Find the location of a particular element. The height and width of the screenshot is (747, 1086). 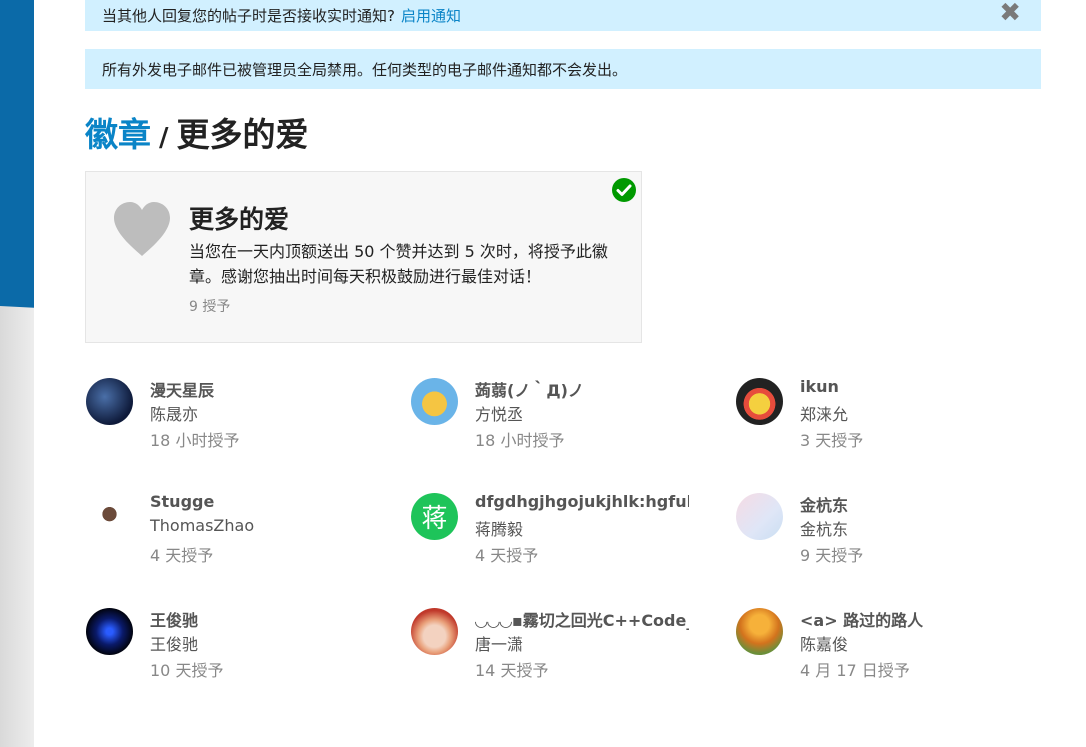

grantee-item: <a> 路过的路人 陈嘉俊 4 月 17 日授予 is located at coordinates (881, 642).